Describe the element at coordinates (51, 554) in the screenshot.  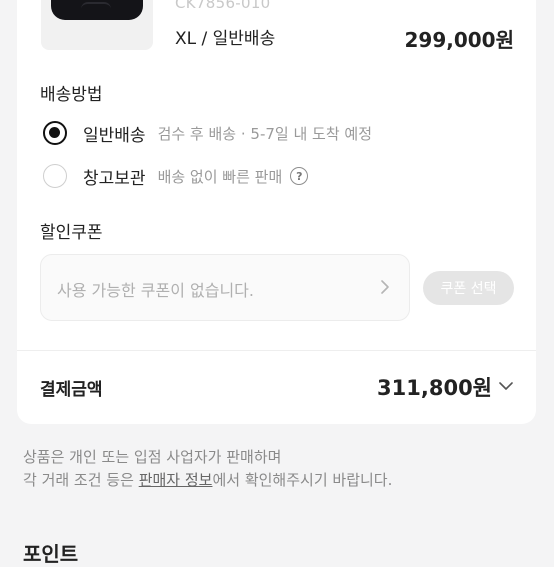
I see `points-section-title: 포인트` at that location.